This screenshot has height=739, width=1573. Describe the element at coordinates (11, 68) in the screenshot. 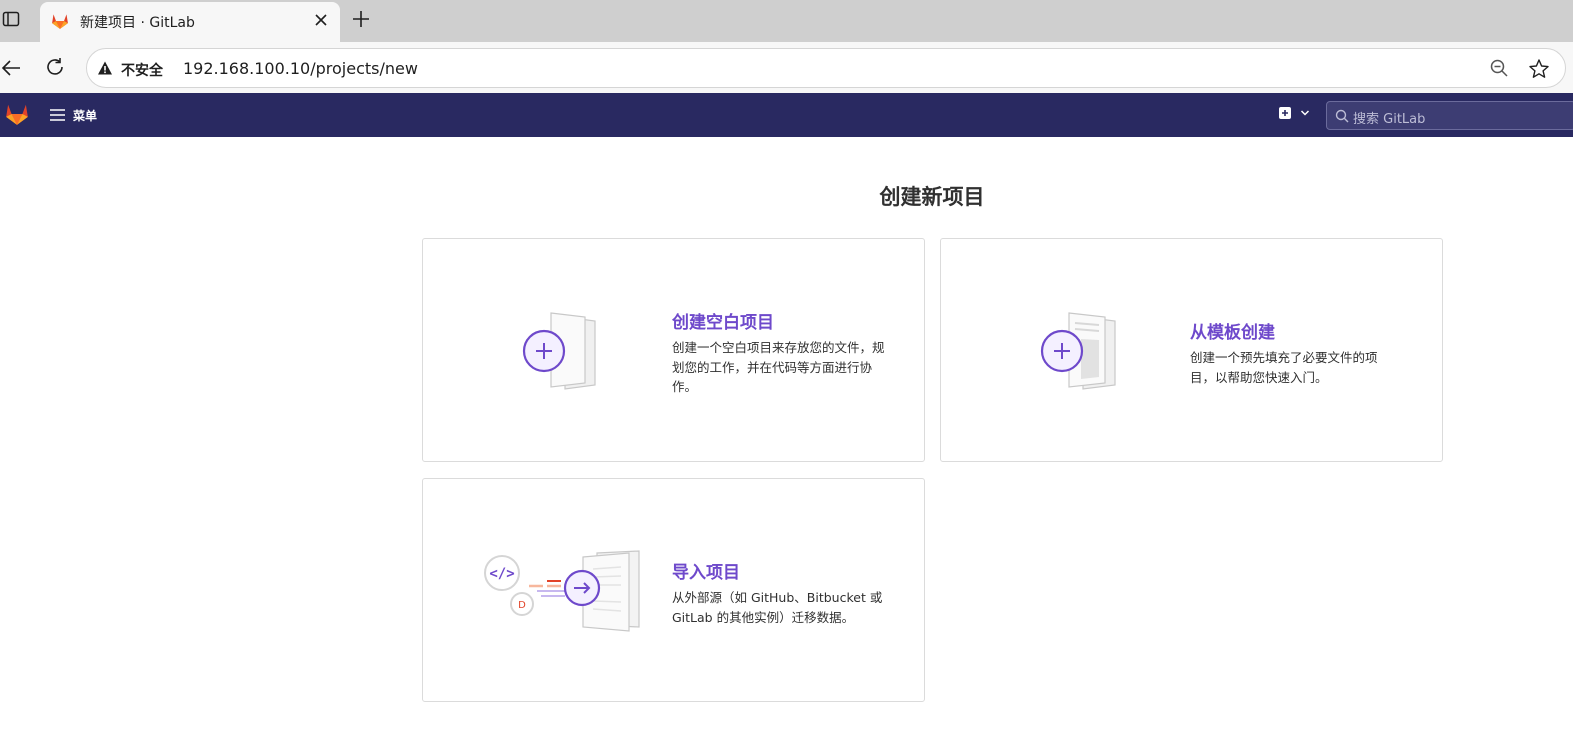

I see `back-arrow-icon` at that location.